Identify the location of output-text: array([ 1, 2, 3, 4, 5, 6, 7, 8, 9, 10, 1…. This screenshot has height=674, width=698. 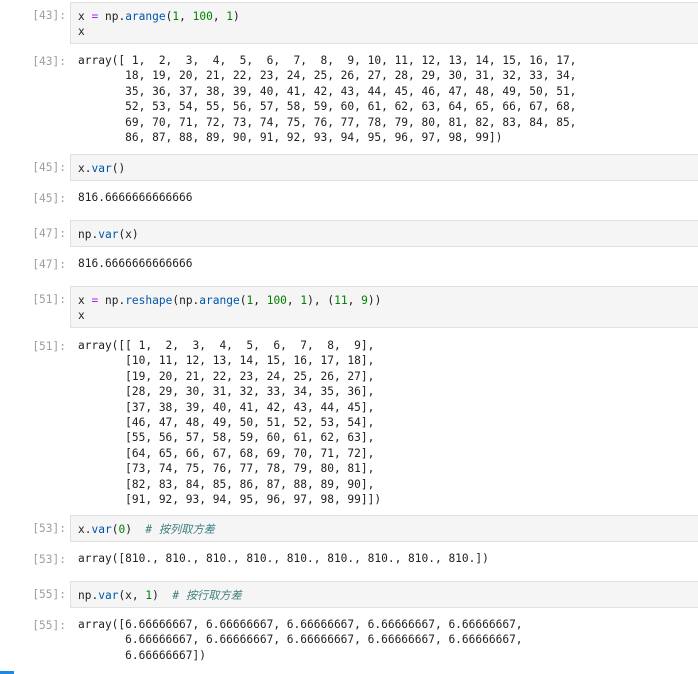
(327, 99).